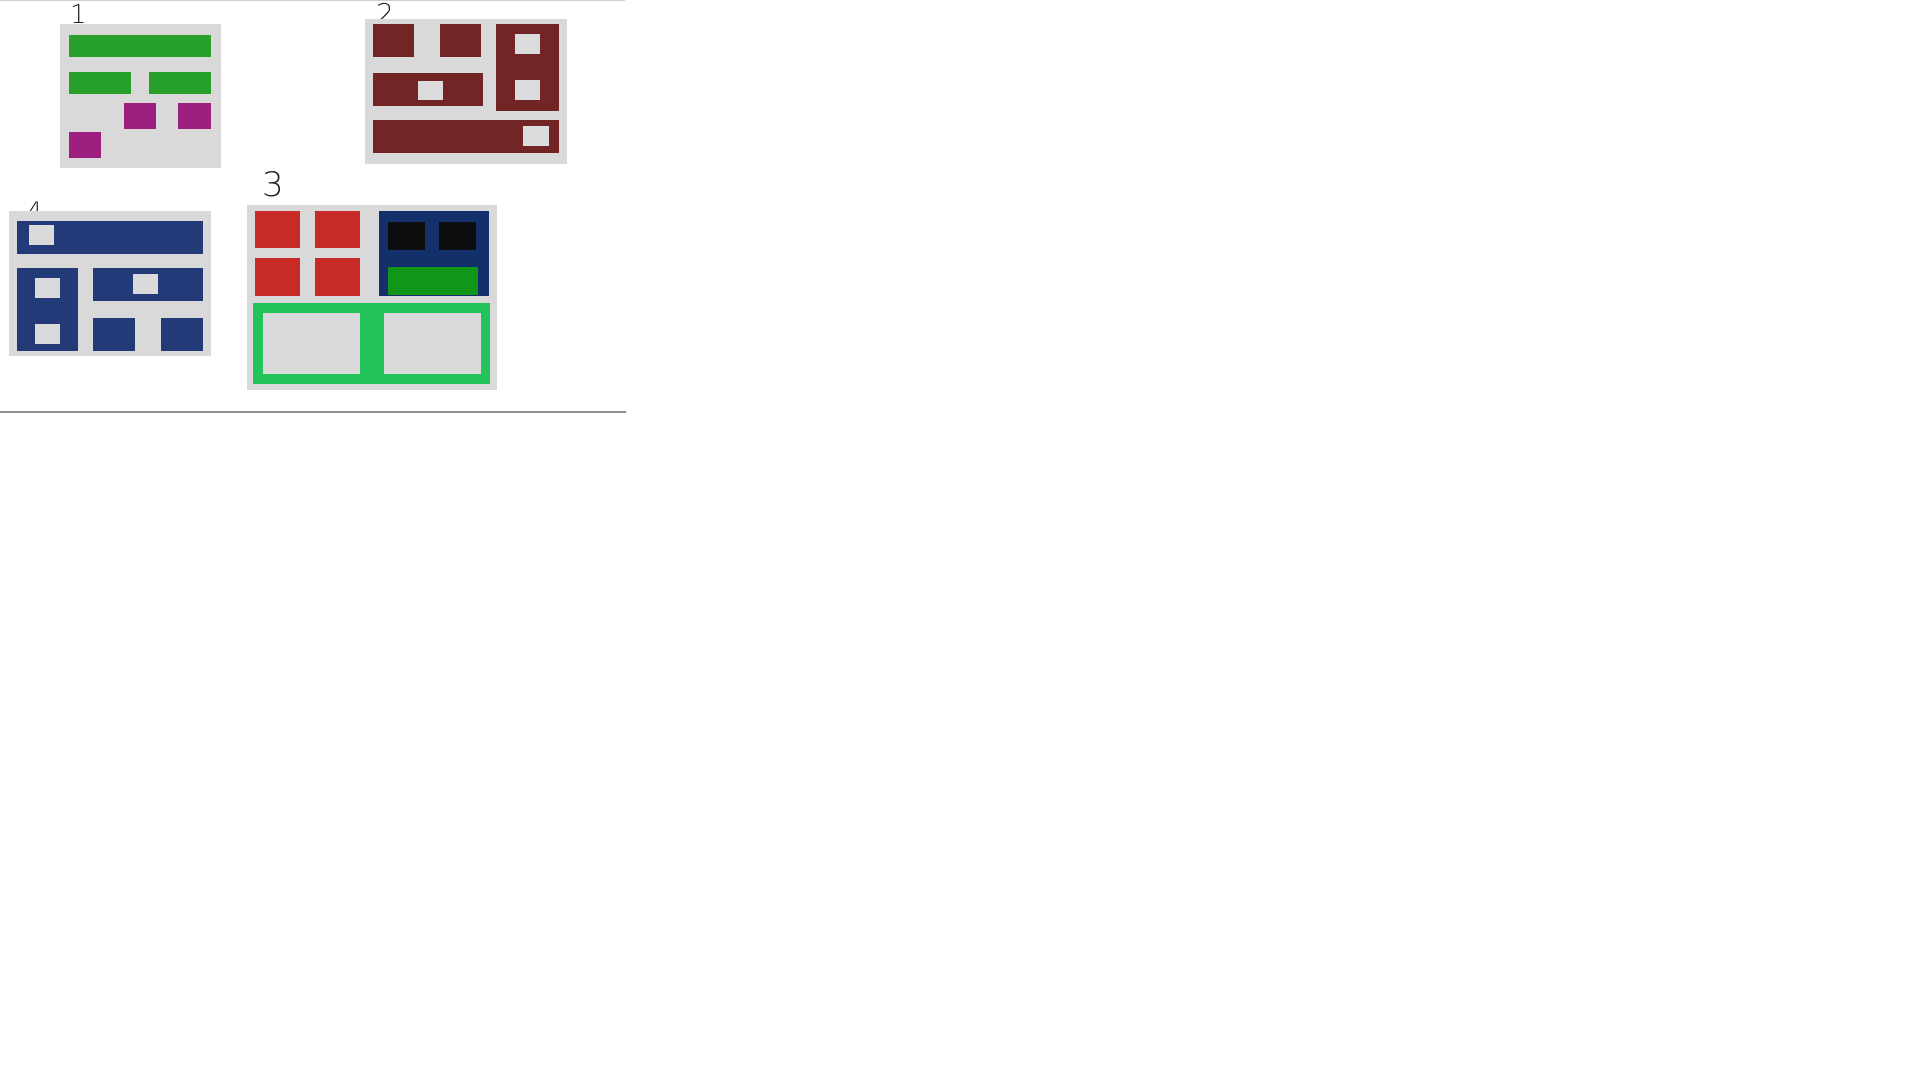  Describe the element at coordinates (311, 343) in the screenshot. I see `layout-3-bottom-slot-a` at that location.